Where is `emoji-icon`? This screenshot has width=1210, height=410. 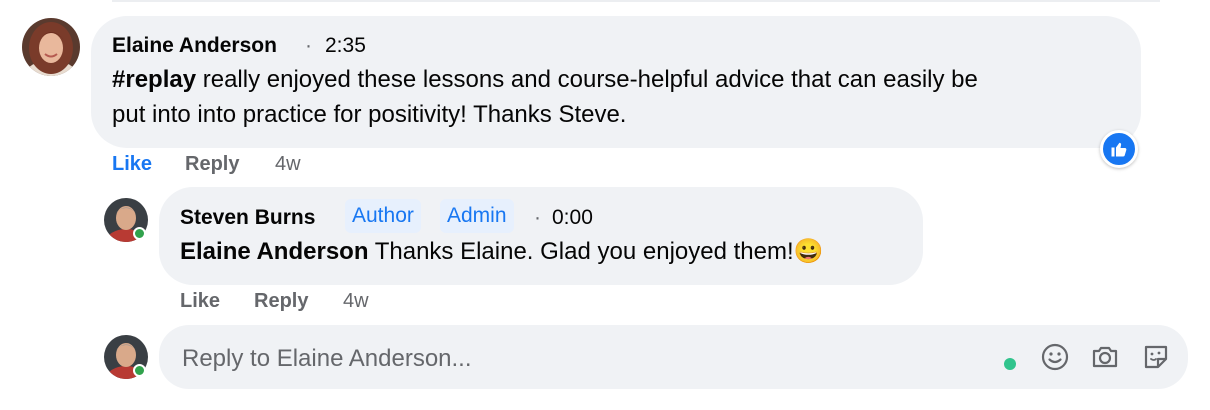 emoji-icon is located at coordinates (1055, 357).